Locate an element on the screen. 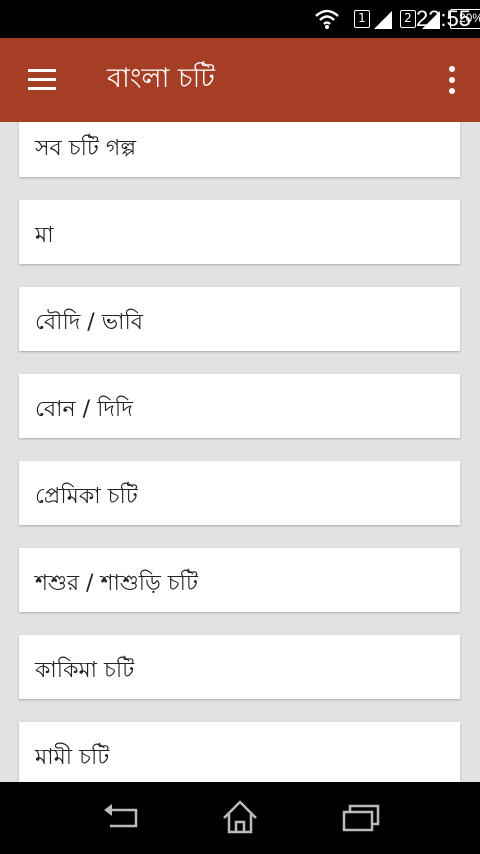 This screenshot has width=480, height=854. recents-button is located at coordinates (360, 818).